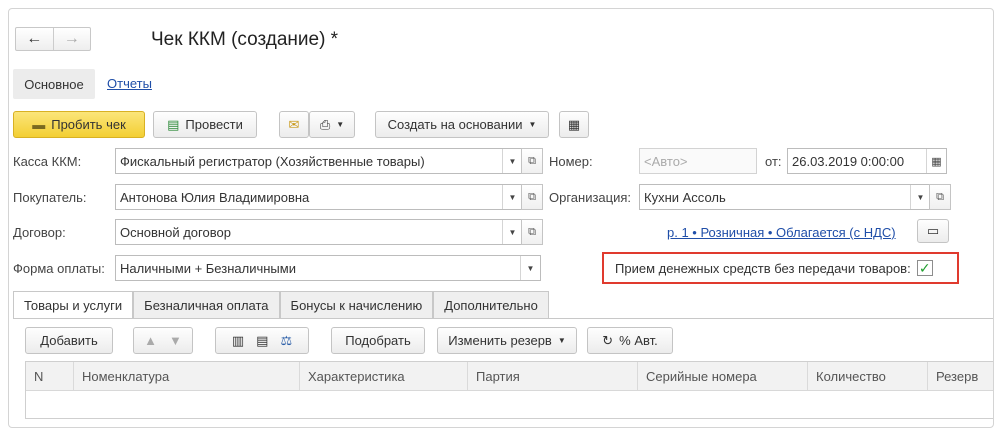 Image resolution: width=1000 pixels, height=430 pixels. What do you see at coordinates (238, 341) in the screenshot?
I see `barcode-icon: ▥` at bounding box center [238, 341].